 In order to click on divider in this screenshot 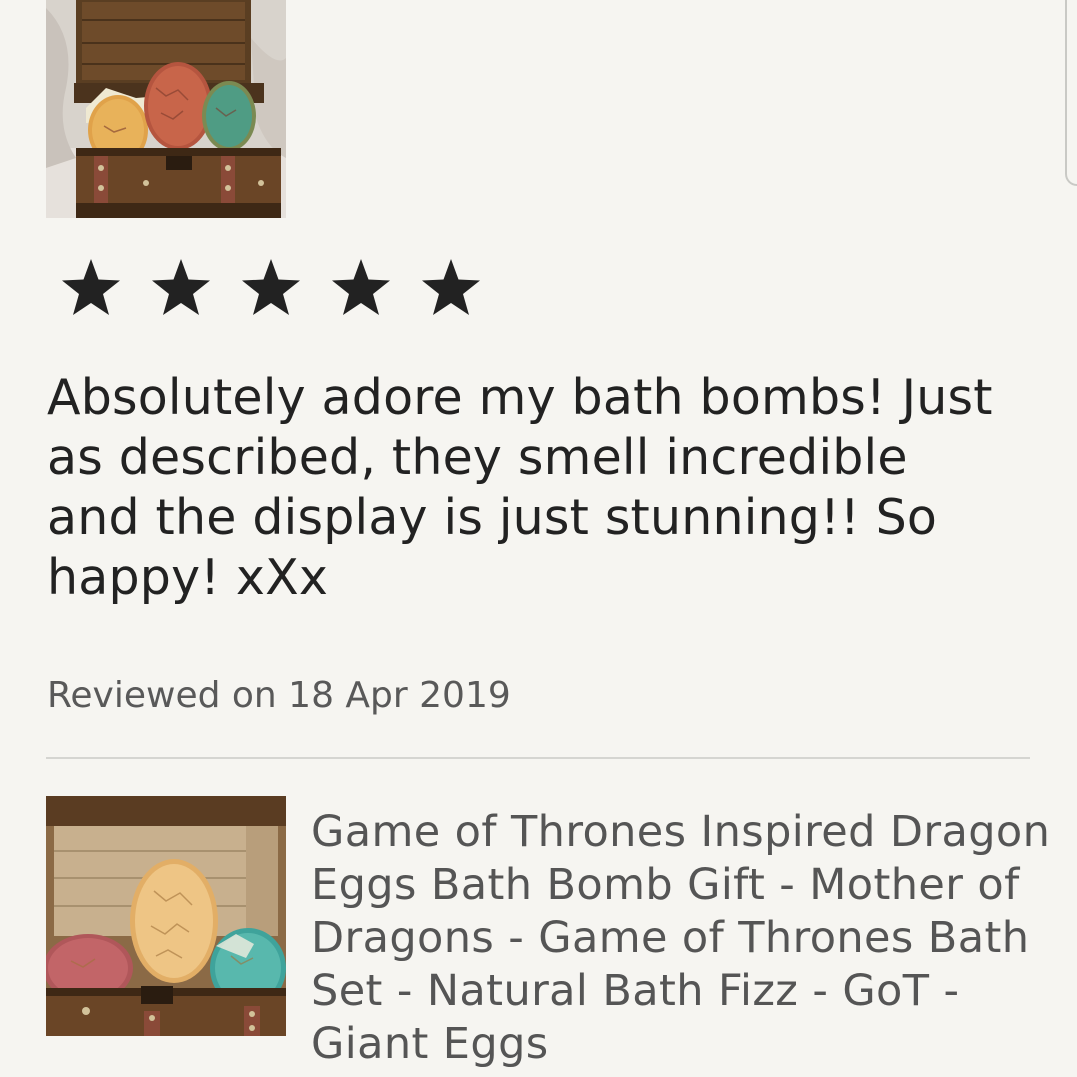, I will do `click(538, 758)`.